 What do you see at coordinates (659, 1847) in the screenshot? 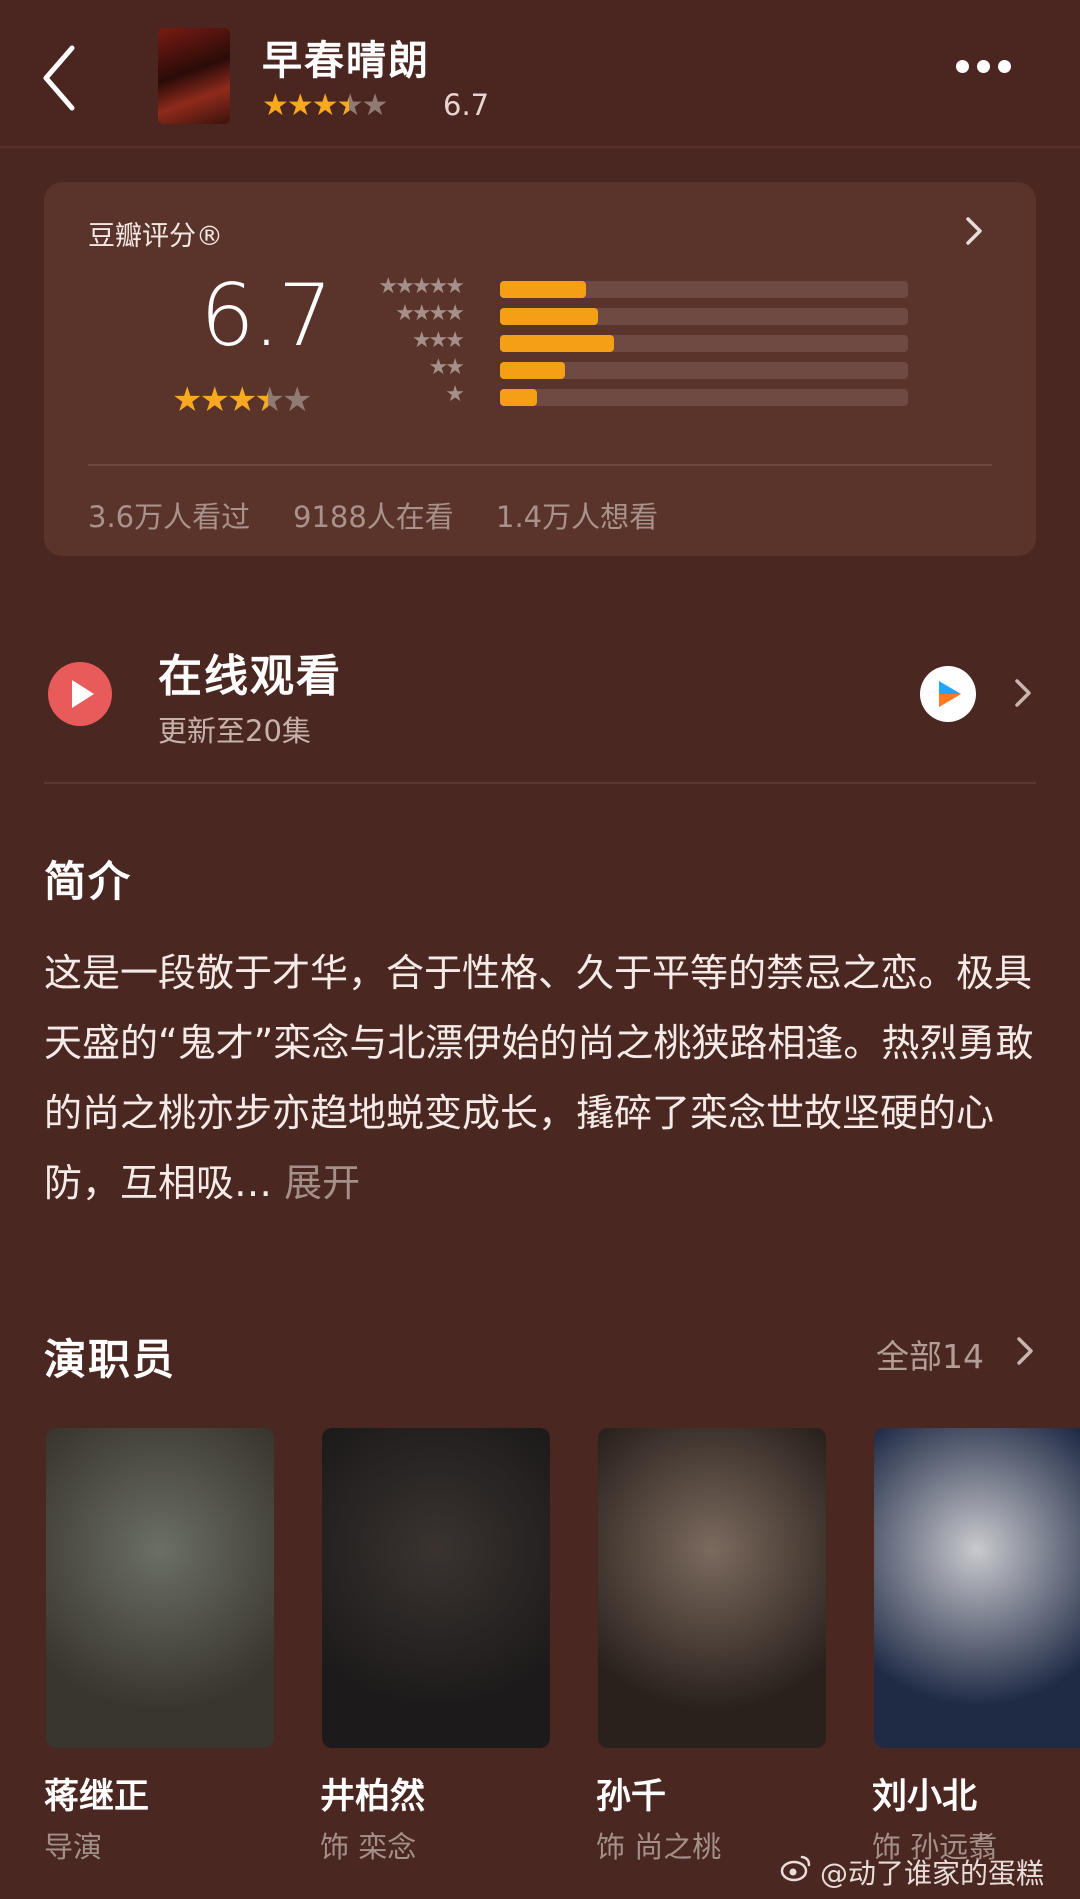
I see `cast-role: 饰 尚之桃` at bounding box center [659, 1847].